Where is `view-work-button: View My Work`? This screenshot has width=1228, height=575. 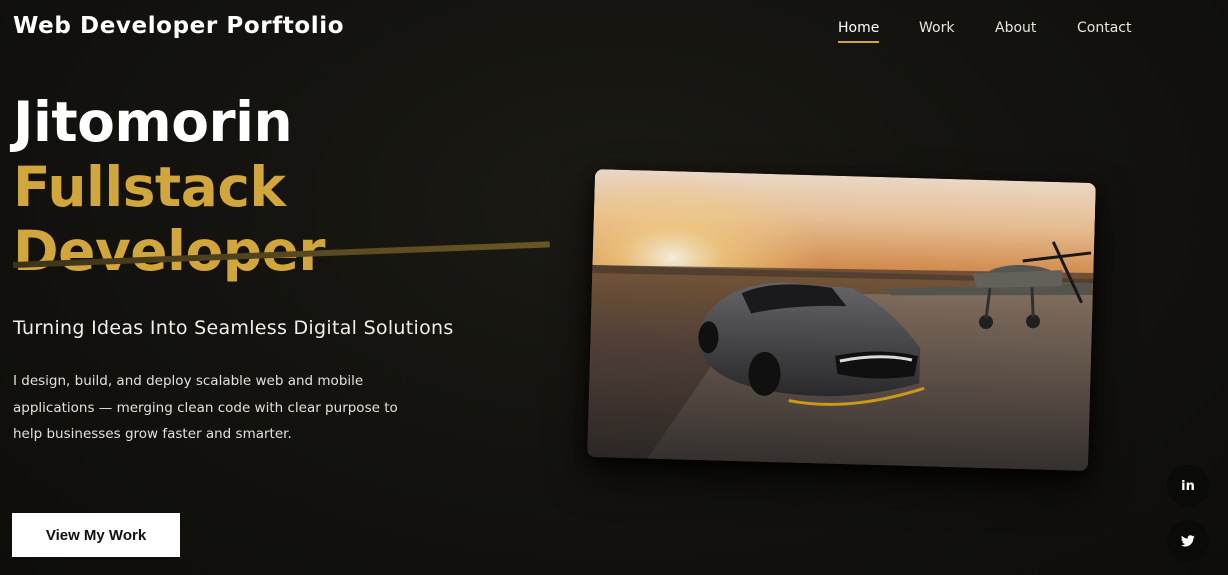
view-work-button: View My Work is located at coordinates (96, 535).